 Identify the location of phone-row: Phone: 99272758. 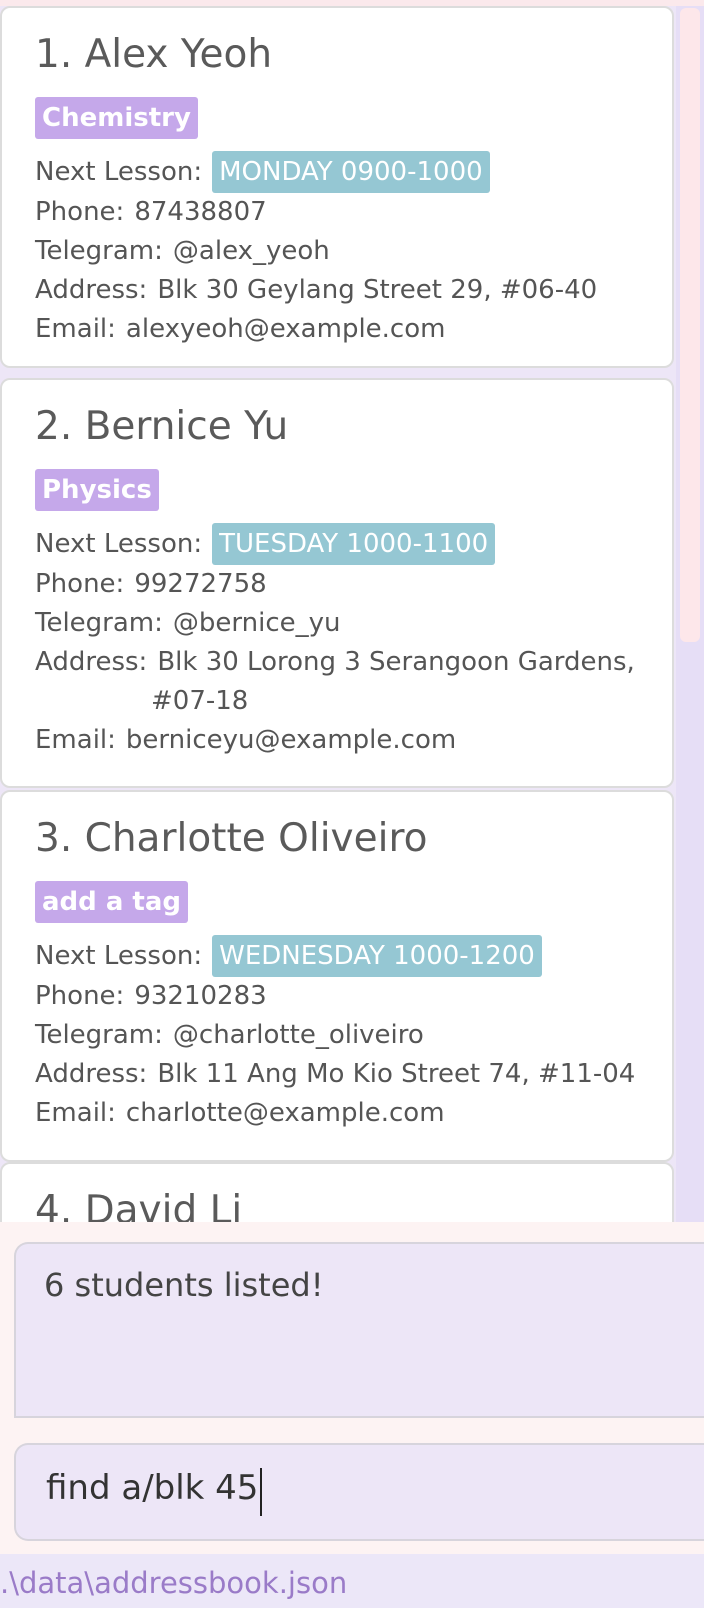
(151, 584).